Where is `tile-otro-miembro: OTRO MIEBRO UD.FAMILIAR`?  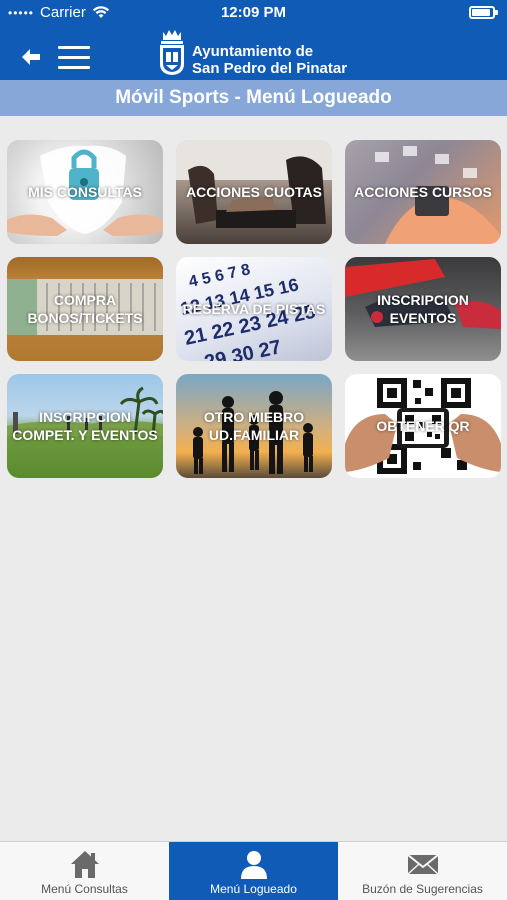
tile-otro-miembro: OTRO MIEBRO UD.FAMILIAR is located at coordinates (254, 426).